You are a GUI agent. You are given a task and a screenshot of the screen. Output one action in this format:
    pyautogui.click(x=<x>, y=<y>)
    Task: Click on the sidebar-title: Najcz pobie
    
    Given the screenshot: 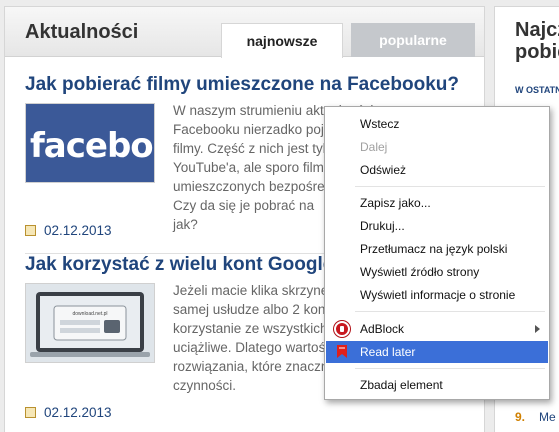 What is the action you would take?
    pyautogui.click(x=537, y=41)
    